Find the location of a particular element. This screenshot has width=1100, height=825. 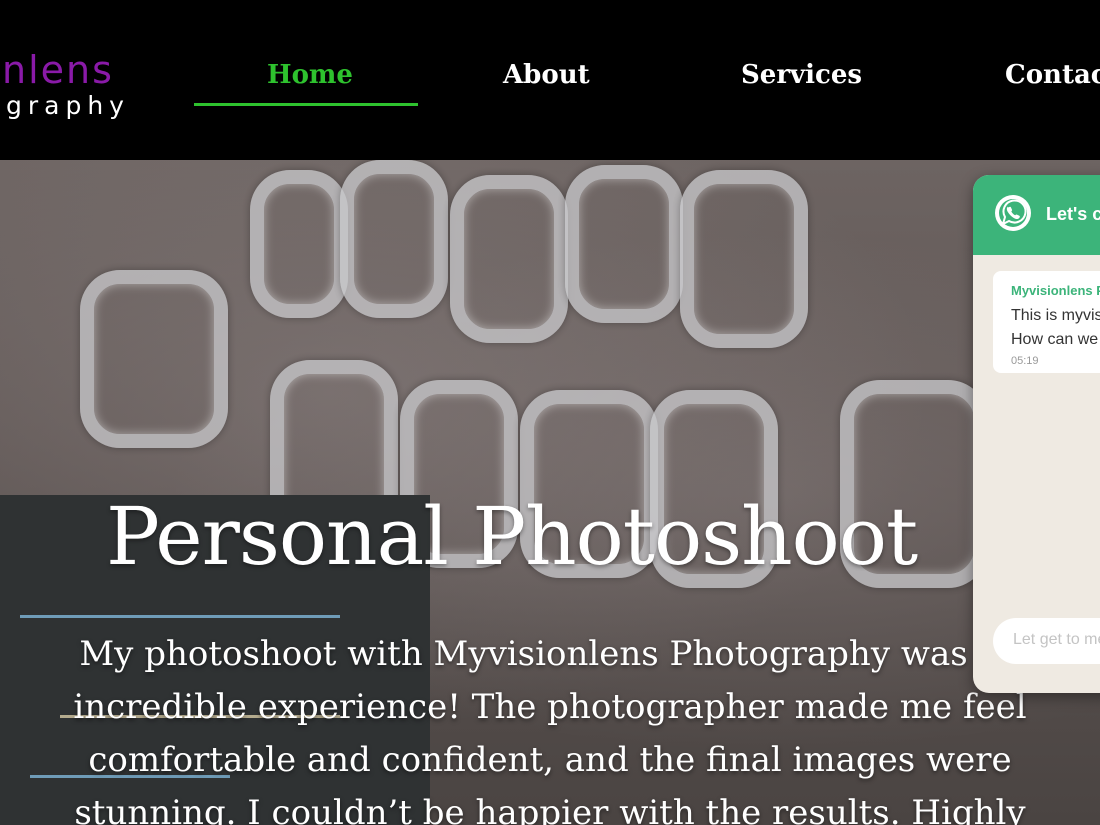

whatsapp-input-placeholder: Let get to meet is located at coordinates (1056, 639).